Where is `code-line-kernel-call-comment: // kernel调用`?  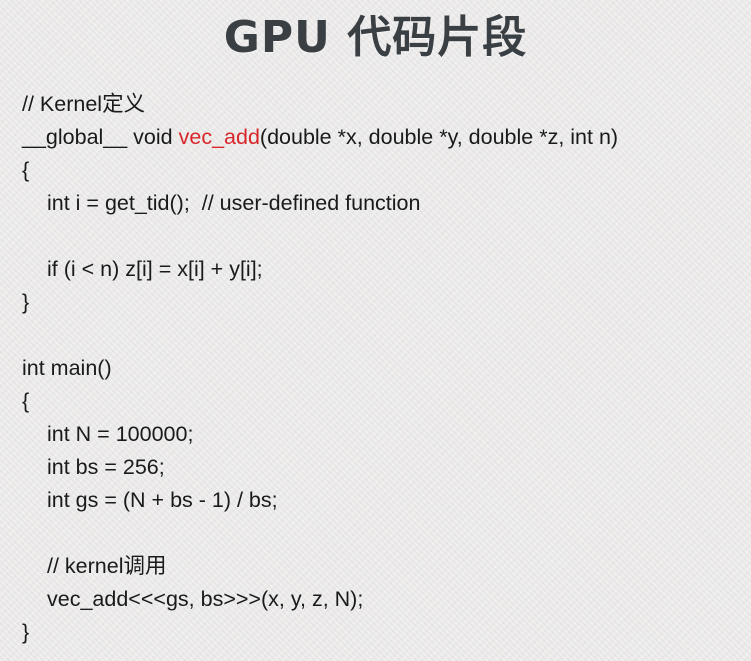
code-line-kernel-call-comment: // kernel调用 is located at coordinates (107, 566).